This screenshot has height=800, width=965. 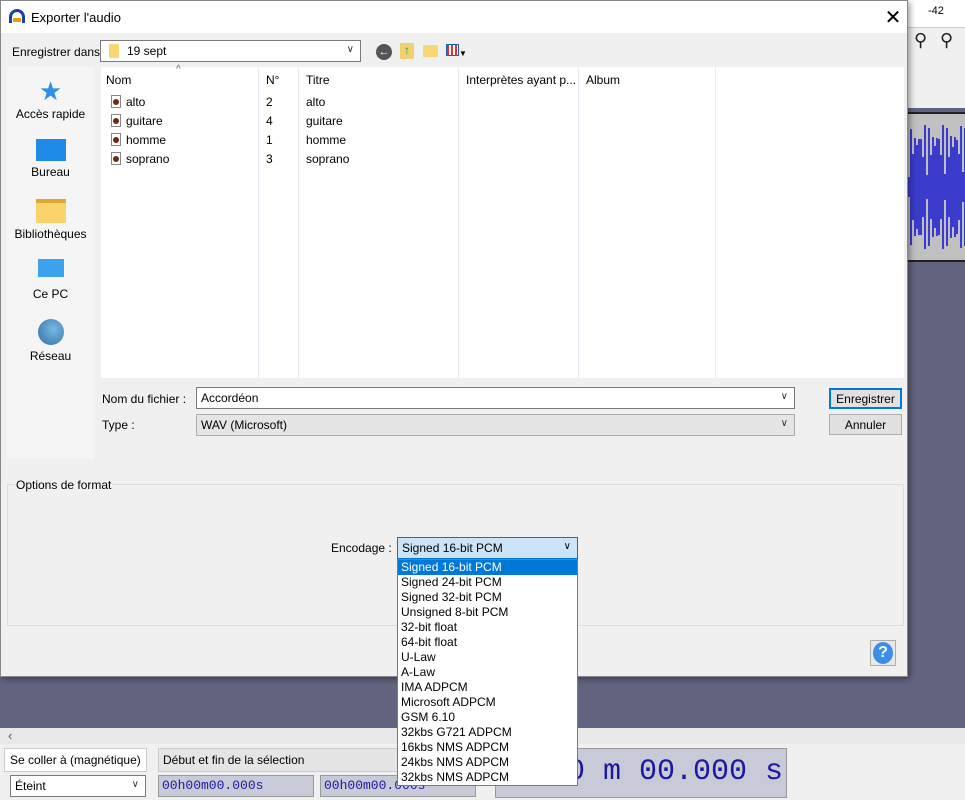 I want to click on sidebar-item-acces-rapide: ★ Accès rapide, so click(x=50, y=98).